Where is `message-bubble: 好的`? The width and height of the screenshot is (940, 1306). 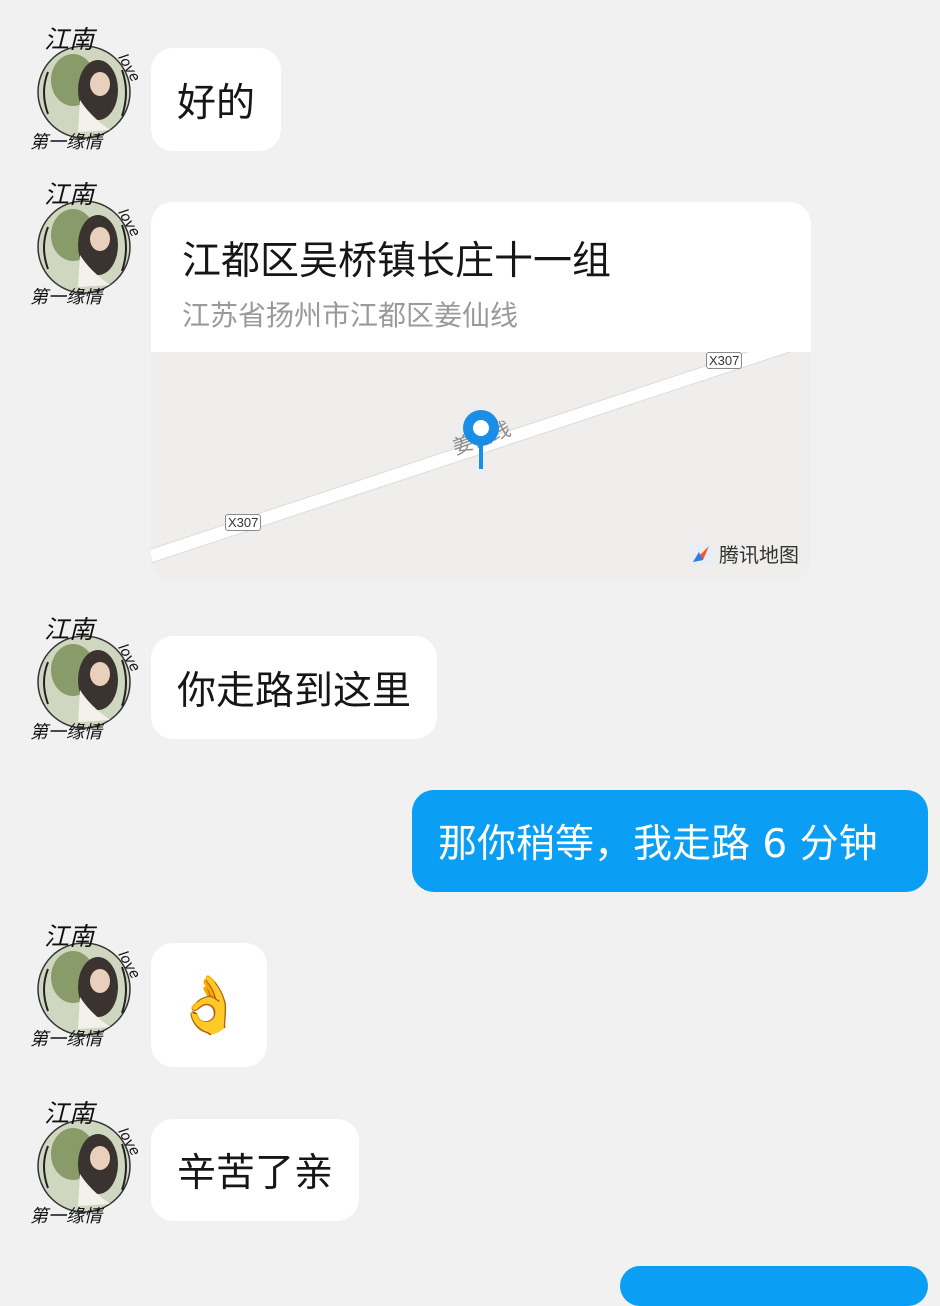
message-bubble: 好的 is located at coordinates (216, 99).